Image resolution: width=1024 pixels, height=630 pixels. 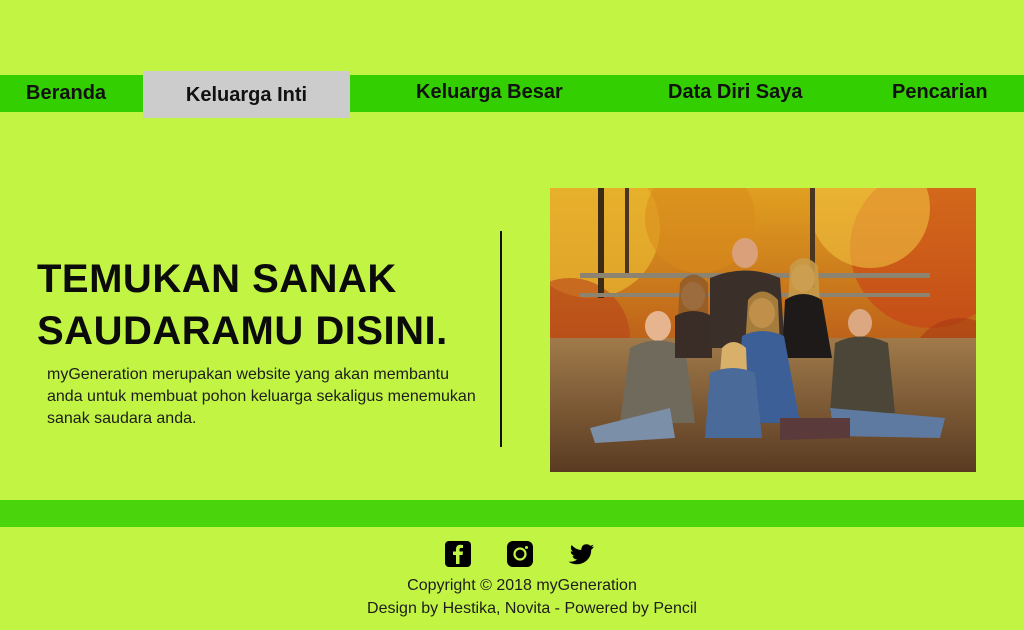 What do you see at coordinates (246, 94) in the screenshot?
I see `nav-item-keluarga-inti: Keluarga Inti` at bounding box center [246, 94].